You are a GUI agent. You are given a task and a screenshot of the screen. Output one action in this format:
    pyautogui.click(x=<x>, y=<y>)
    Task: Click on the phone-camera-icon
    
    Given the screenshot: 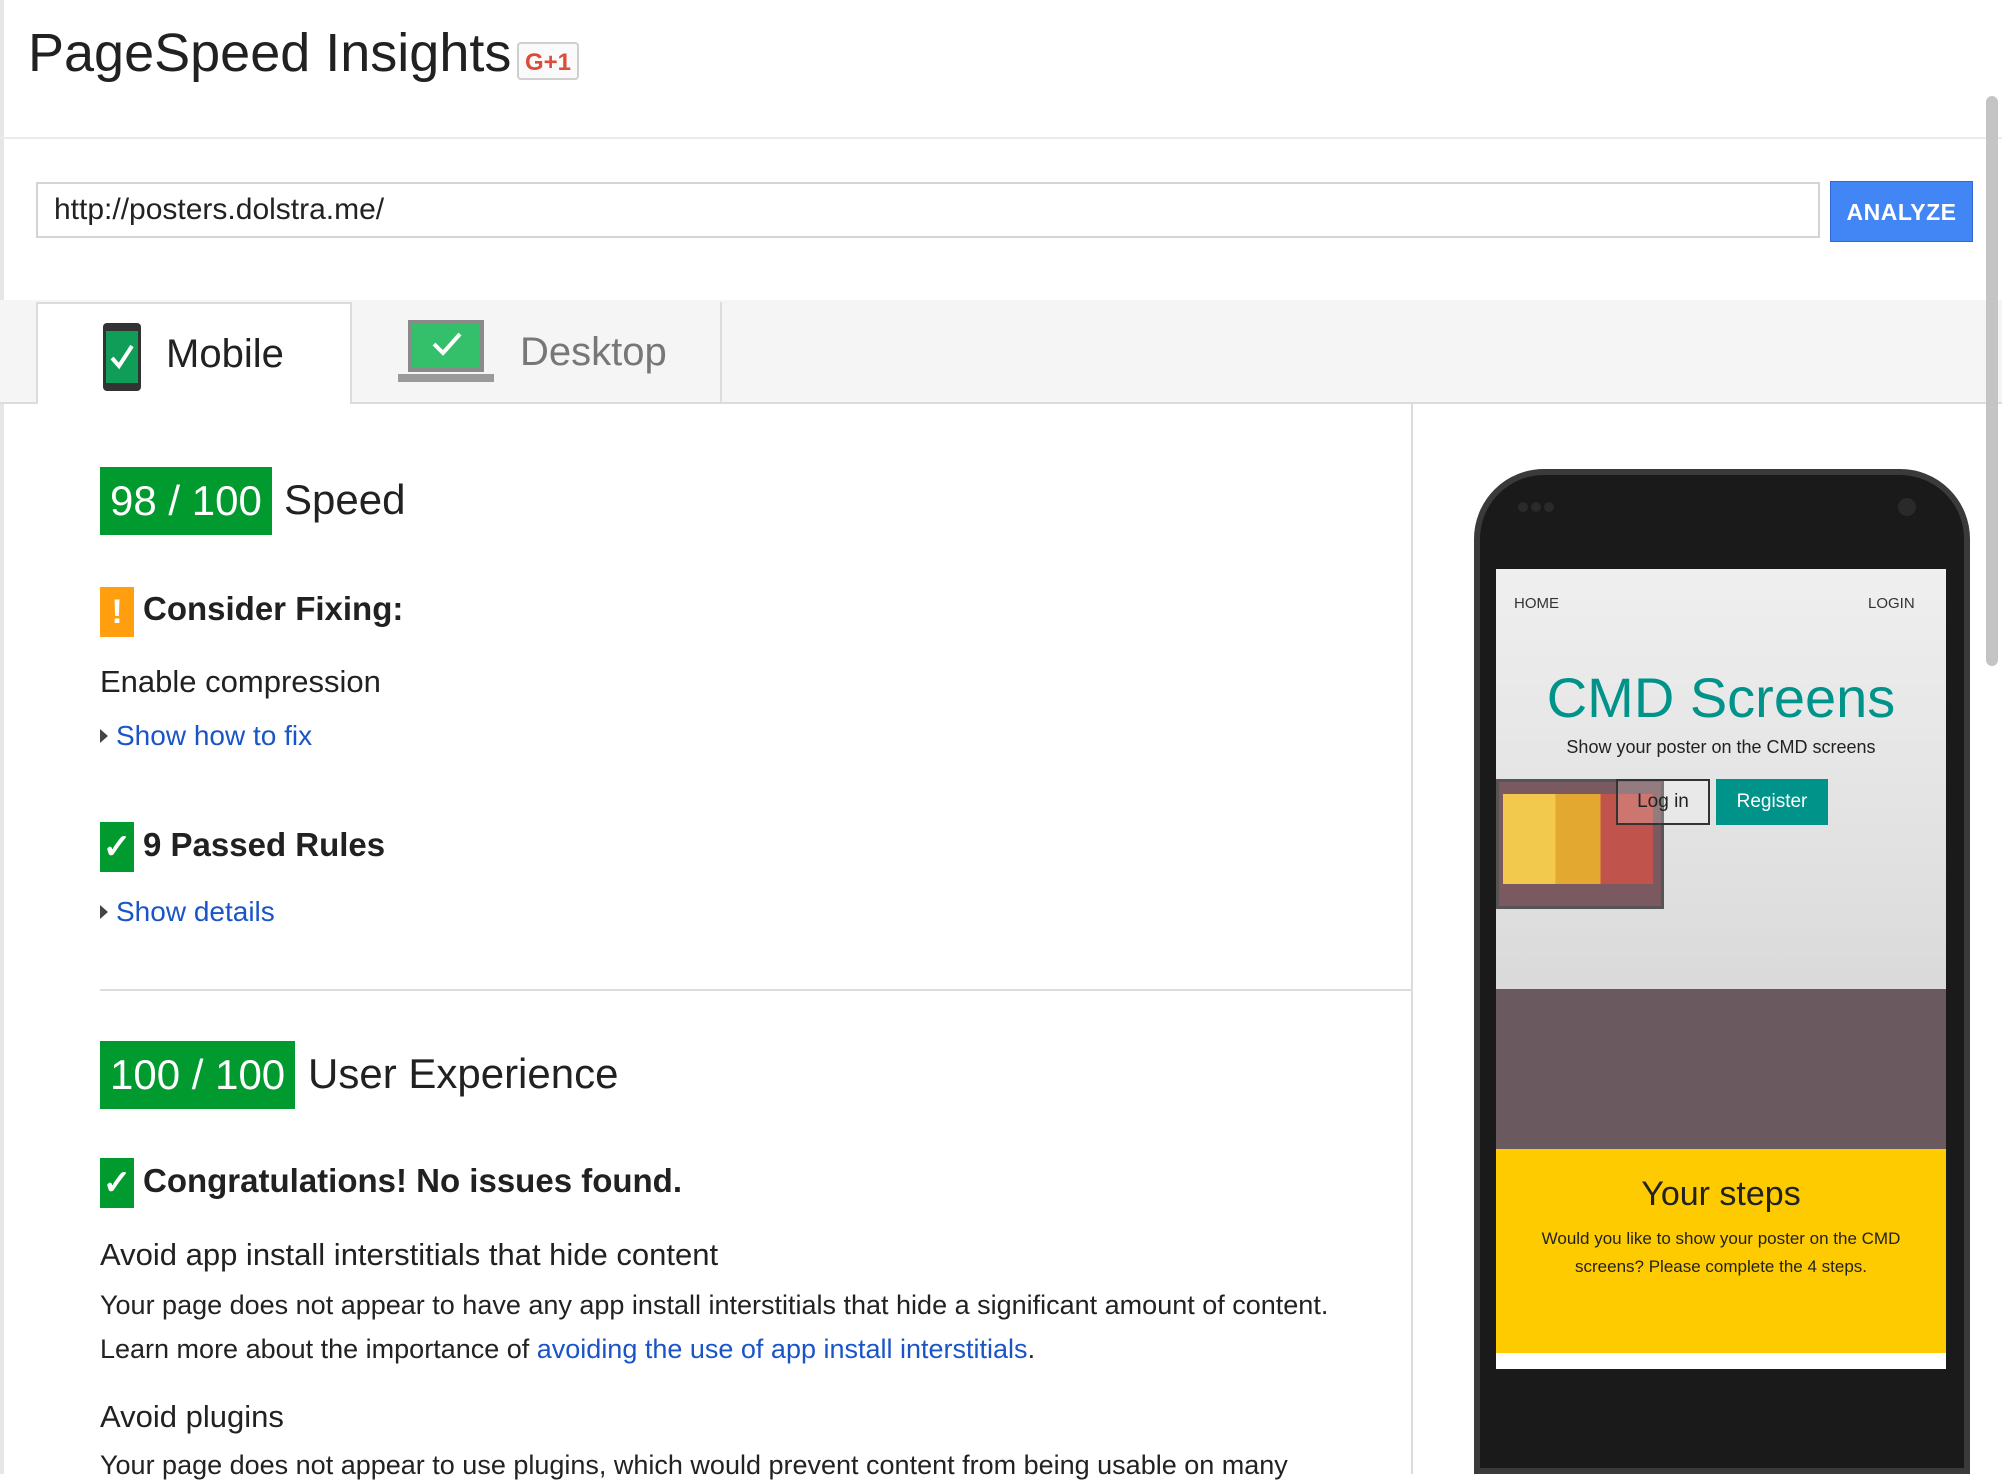 What is the action you would take?
    pyautogui.click(x=1907, y=507)
    